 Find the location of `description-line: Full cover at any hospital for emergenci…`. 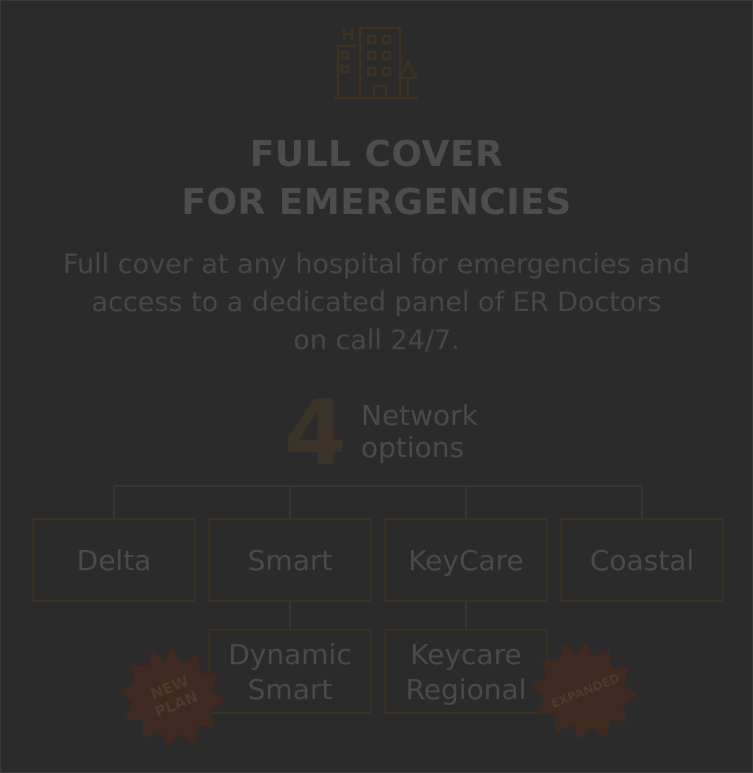

description-line: Full cover at any hospital for emergenci… is located at coordinates (376, 264).